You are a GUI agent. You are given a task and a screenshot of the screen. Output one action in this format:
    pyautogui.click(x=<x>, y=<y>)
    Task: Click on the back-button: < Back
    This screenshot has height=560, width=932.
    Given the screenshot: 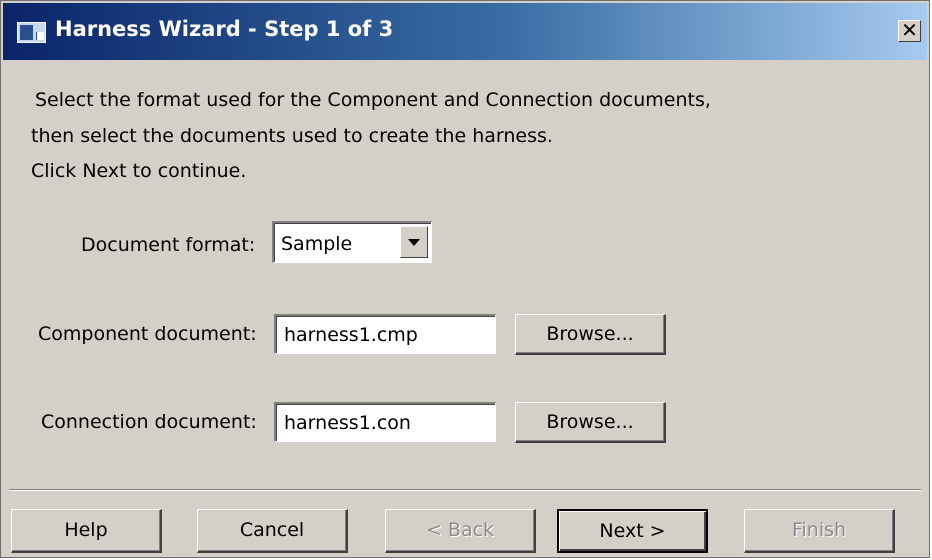 What is the action you would take?
    pyautogui.click(x=460, y=531)
    